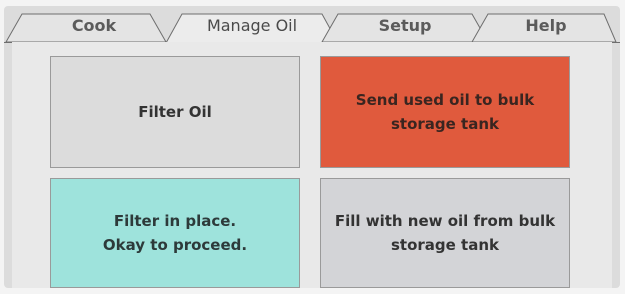 The image size is (625, 294). I want to click on tab-setup: Setup, so click(405, 26).